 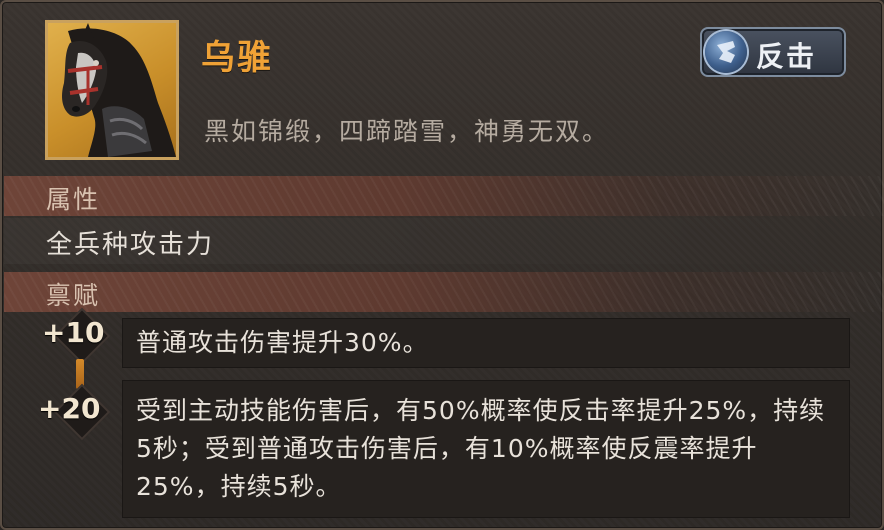 I want to click on talent-row: 普通攻击伤害提升30%。, so click(x=486, y=343).